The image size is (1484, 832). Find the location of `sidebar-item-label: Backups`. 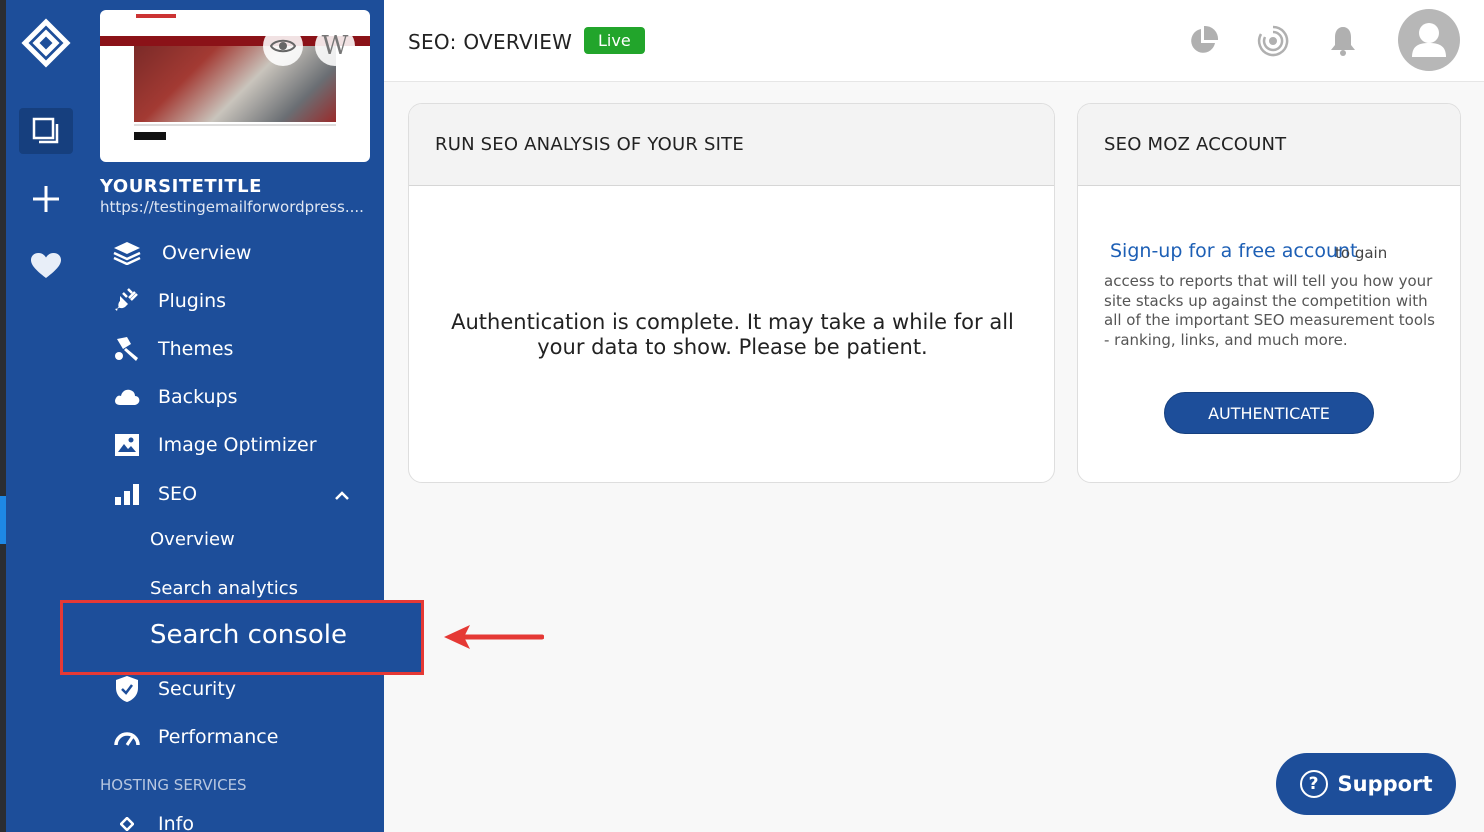

sidebar-item-label: Backups is located at coordinates (198, 397).